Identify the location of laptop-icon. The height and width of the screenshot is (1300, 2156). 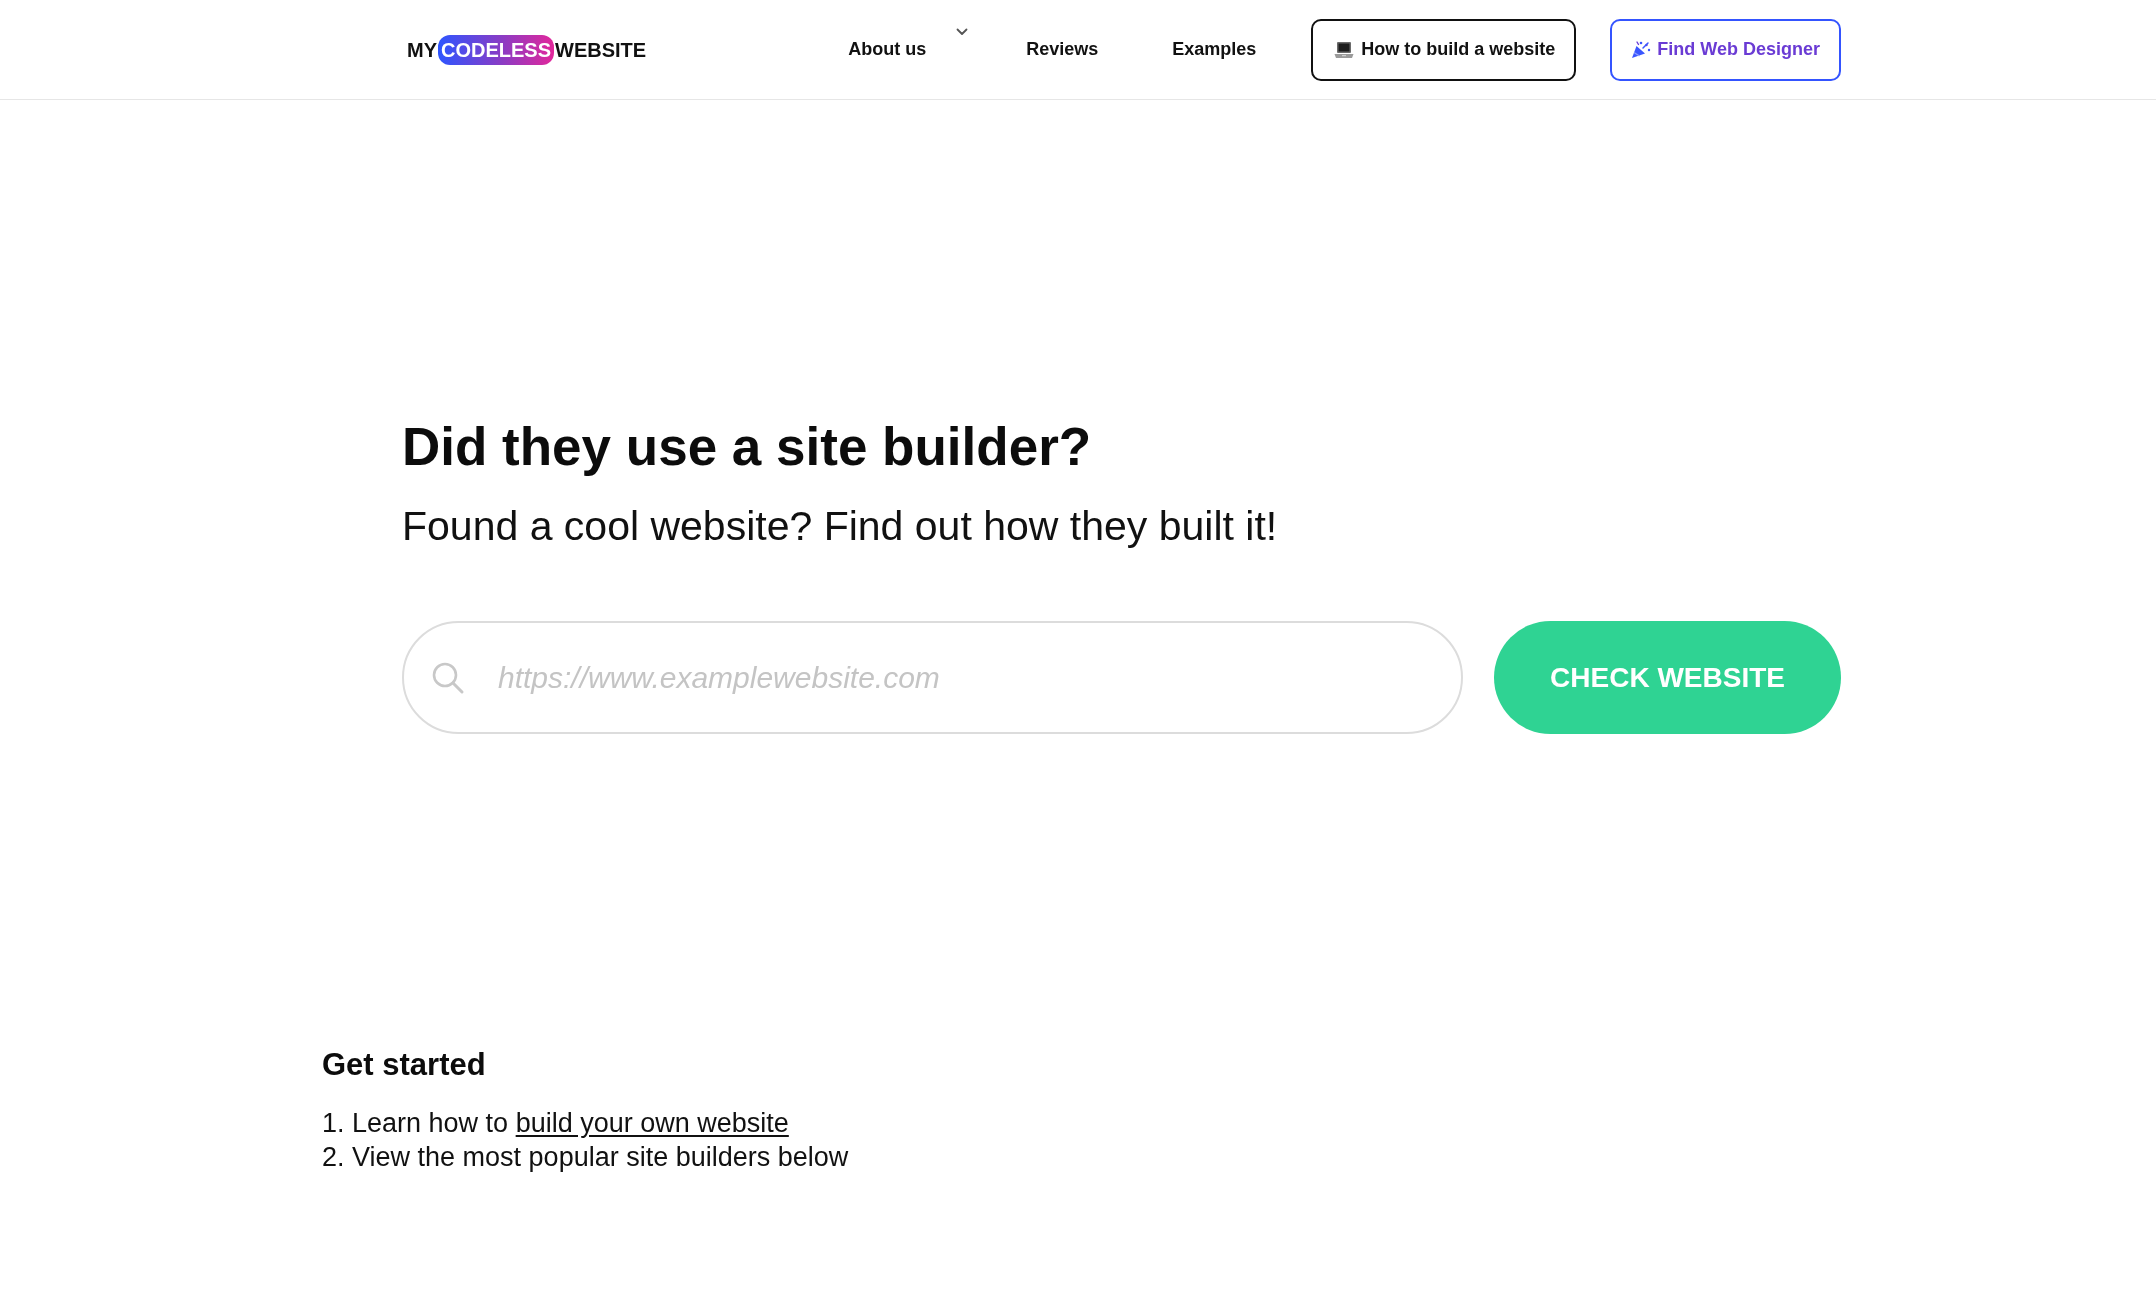
(1344, 49).